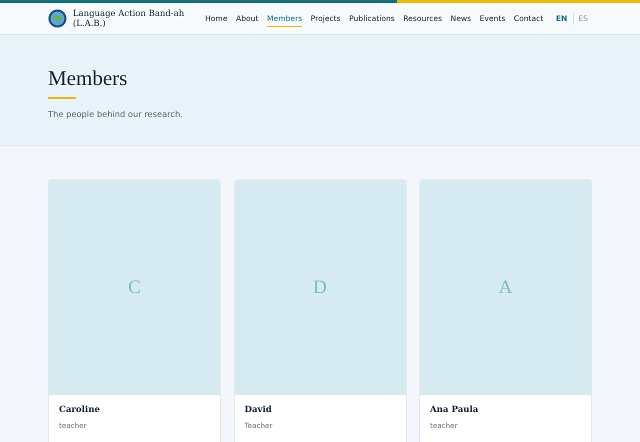 This screenshot has width=640, height=442. Describe the element at coordinates (88, 78) in the screenshot. I see `page-title: Members` at that location.